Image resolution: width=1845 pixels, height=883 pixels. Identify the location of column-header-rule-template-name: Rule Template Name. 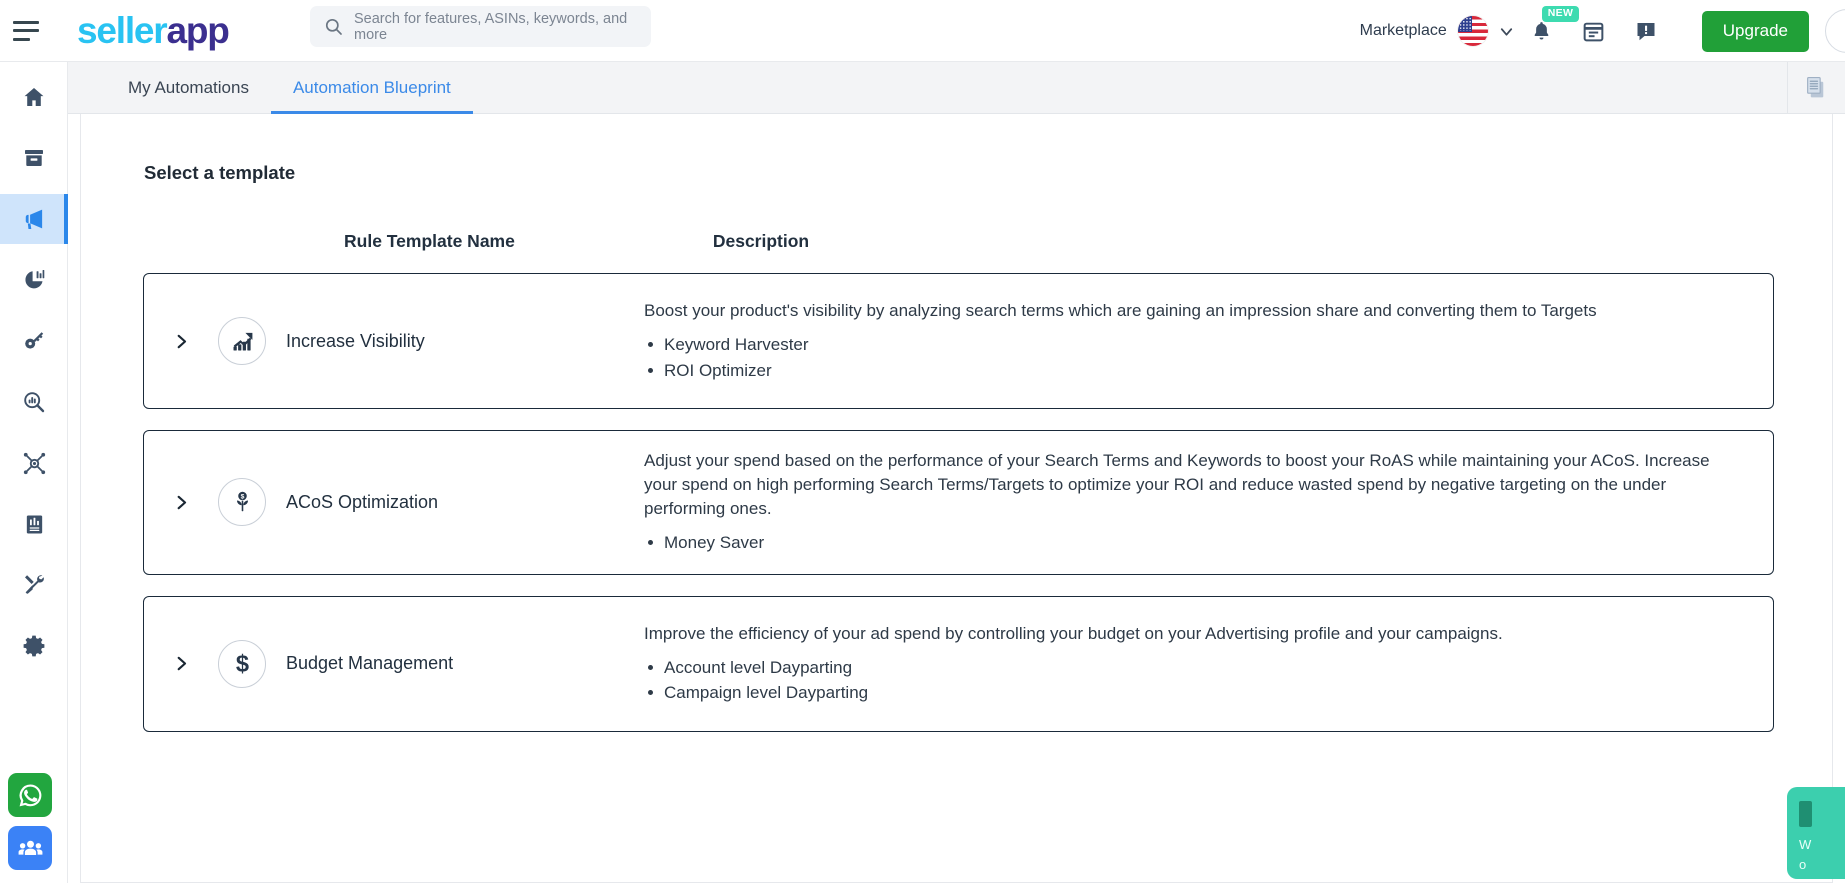
(429, 241).